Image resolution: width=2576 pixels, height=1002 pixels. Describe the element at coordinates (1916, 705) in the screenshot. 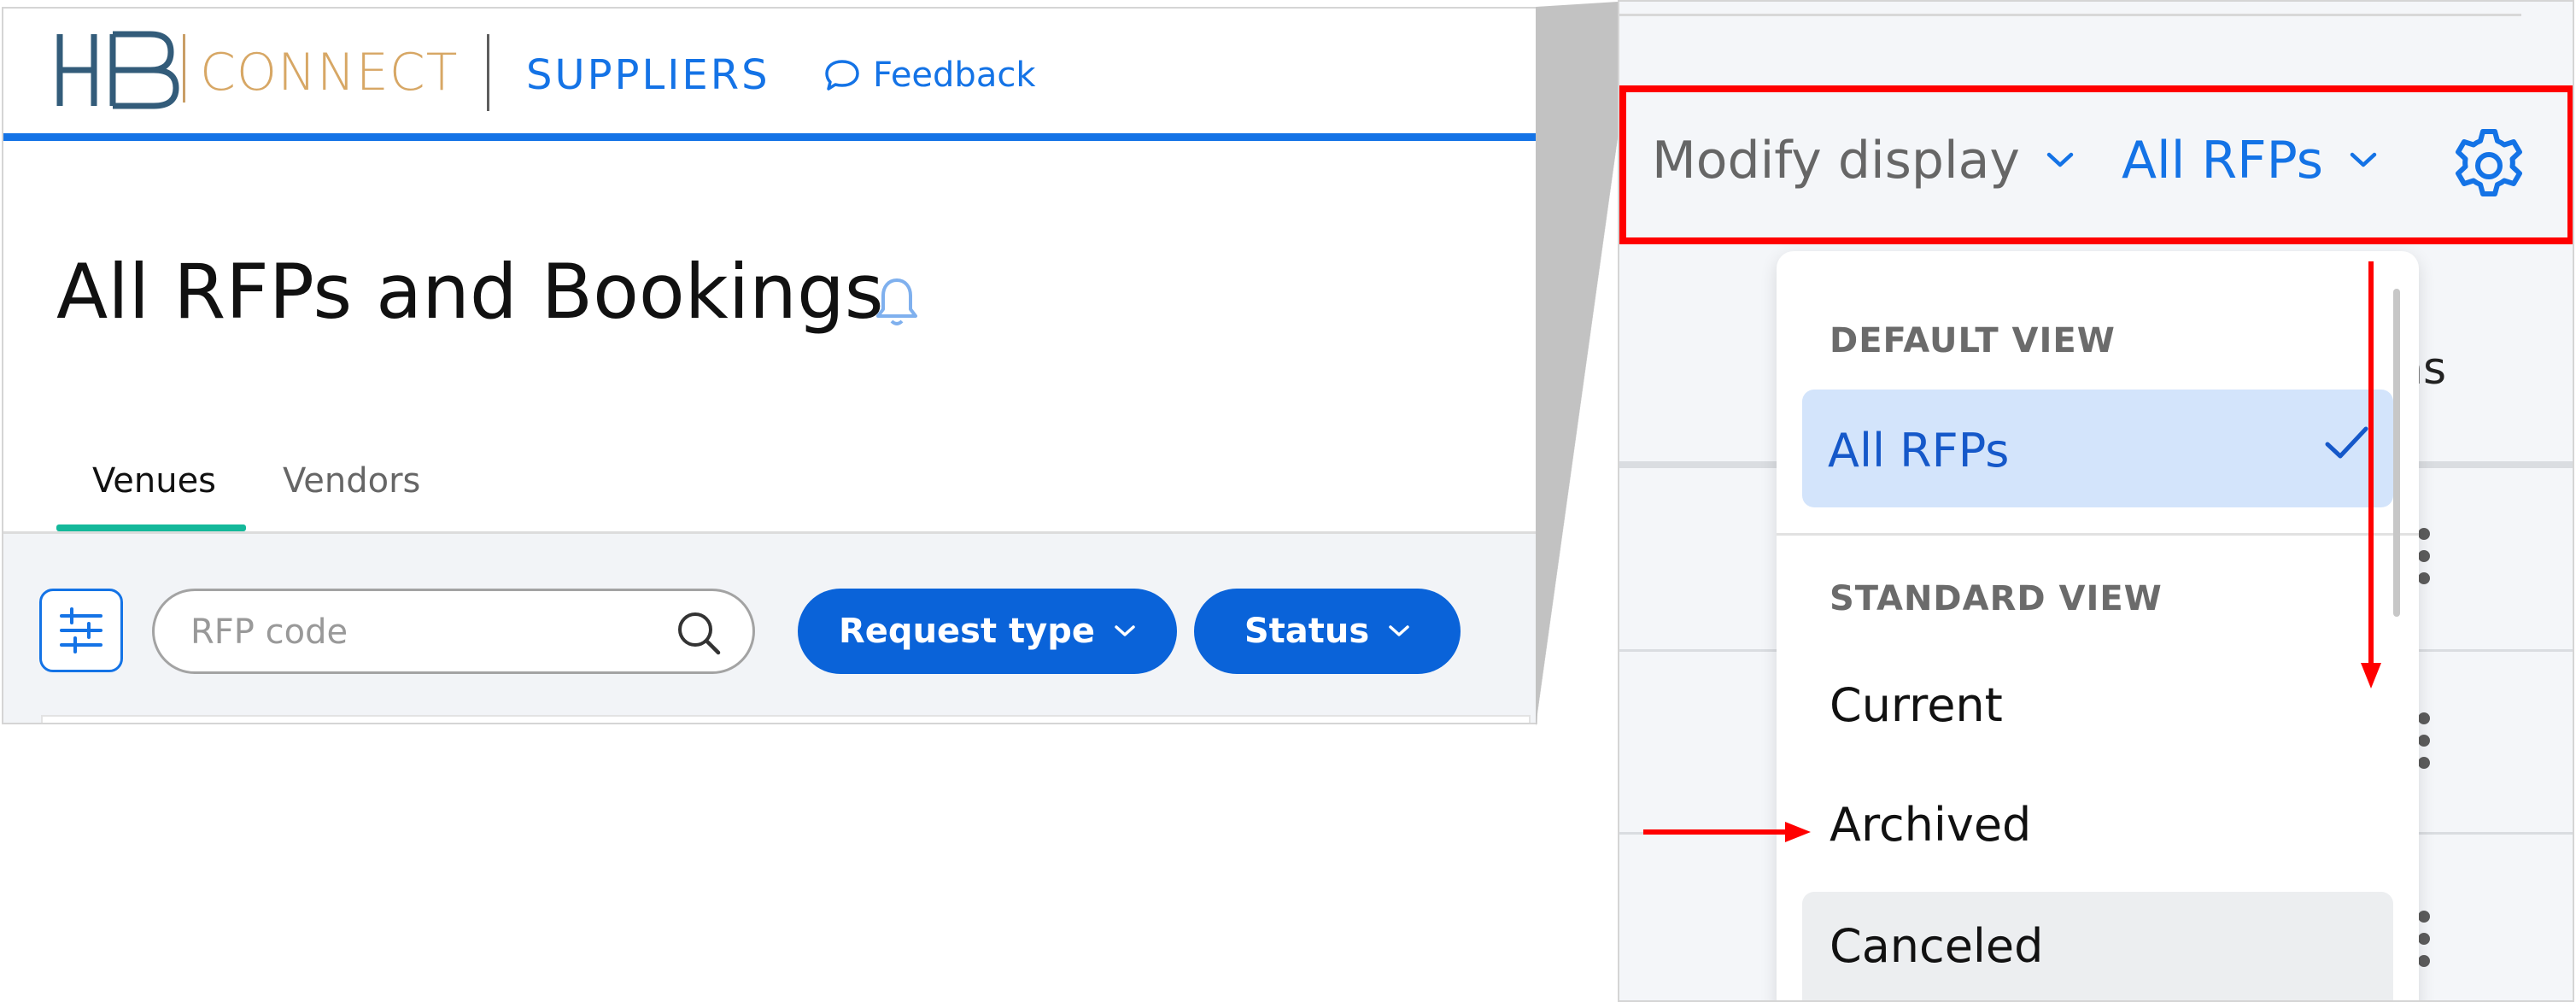

I see `menu-item-current: Current` at that location.